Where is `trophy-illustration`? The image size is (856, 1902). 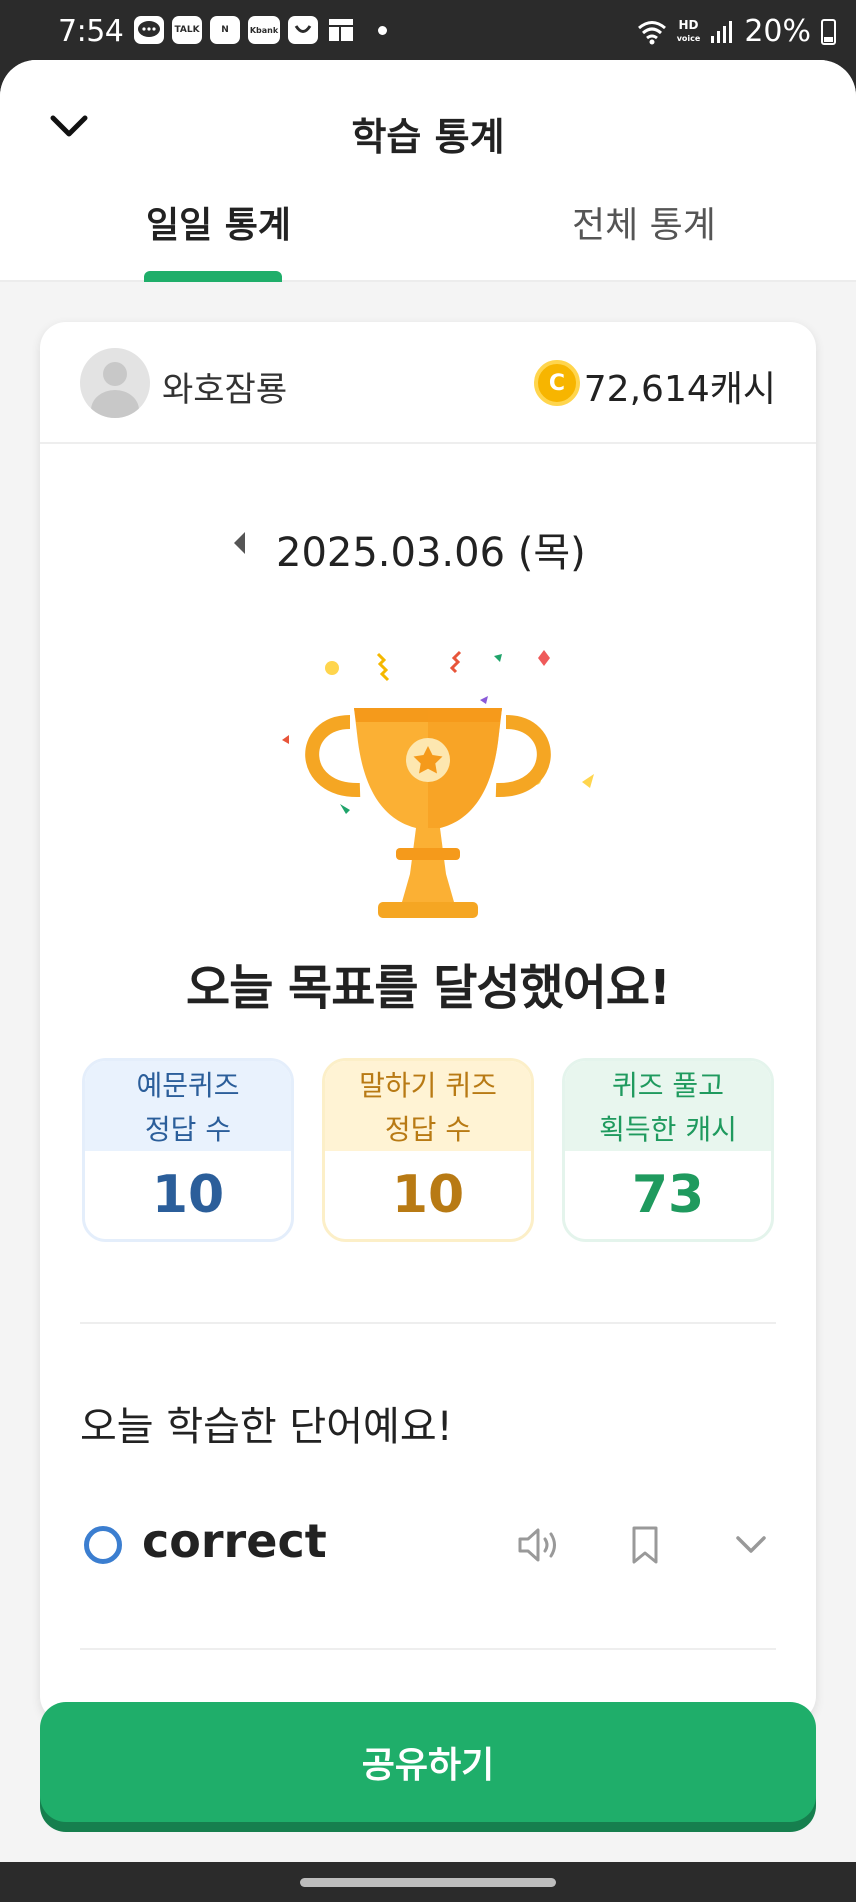 trophy-illustration is located at coordinates (428, 772).